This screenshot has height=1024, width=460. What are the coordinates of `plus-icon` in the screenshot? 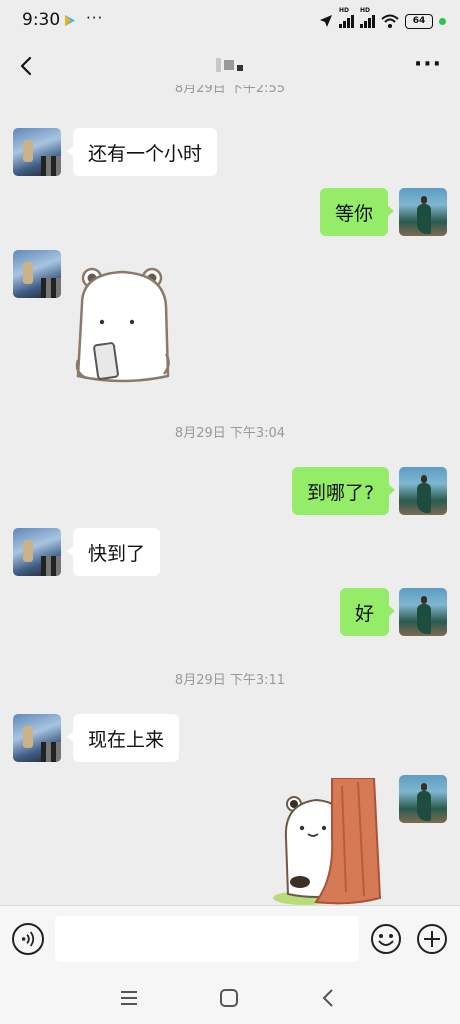 It's located at (432, 939).